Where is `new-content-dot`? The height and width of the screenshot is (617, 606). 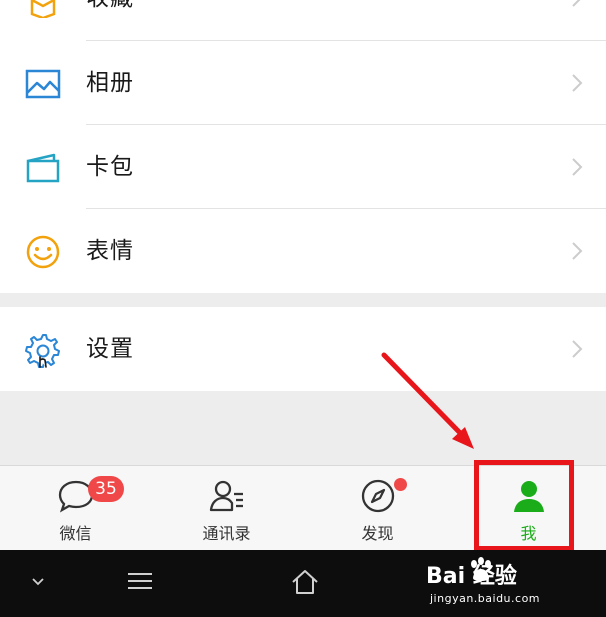
new-content-dot is located at coordinates (400, 484).